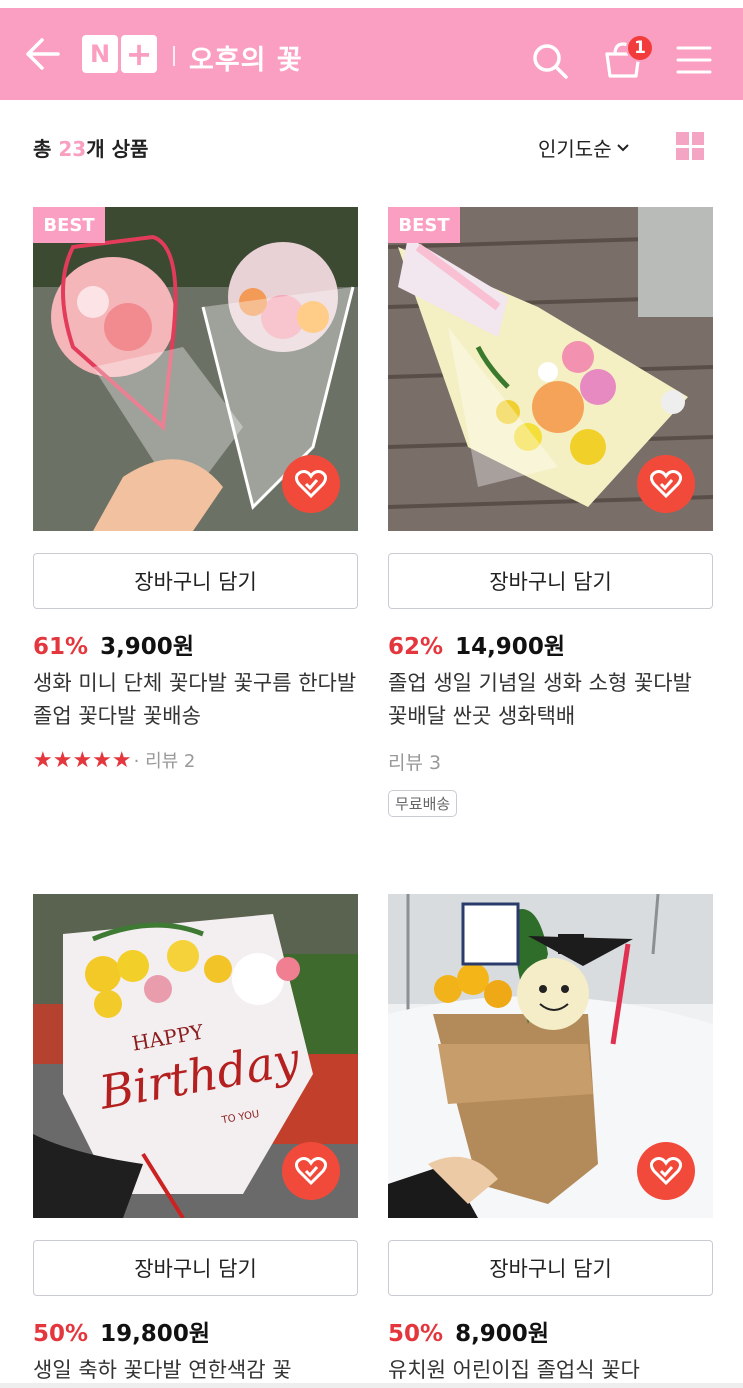 The height and width of the screenshot is (1388, 743). Describe the element at coordinates (82, 760) in the screenshot. I see `star-rating: ★★★★★` at that location.